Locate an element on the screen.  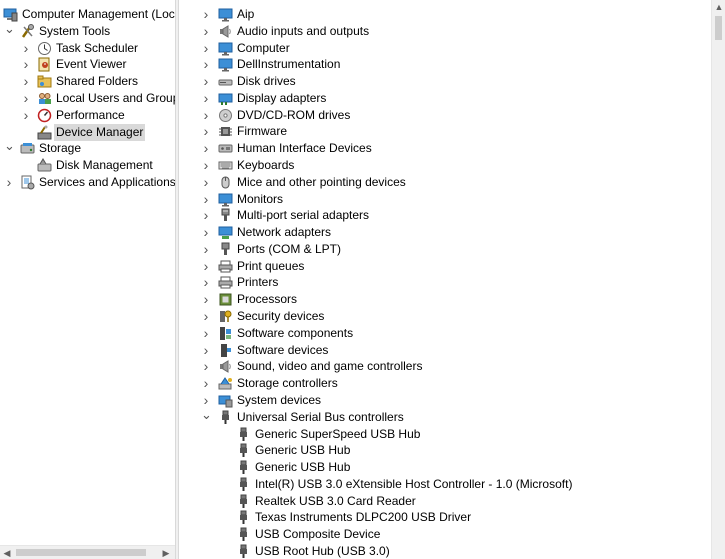
scroll-left-arrow-icon: ◀ is located at coordinates (7, 553).